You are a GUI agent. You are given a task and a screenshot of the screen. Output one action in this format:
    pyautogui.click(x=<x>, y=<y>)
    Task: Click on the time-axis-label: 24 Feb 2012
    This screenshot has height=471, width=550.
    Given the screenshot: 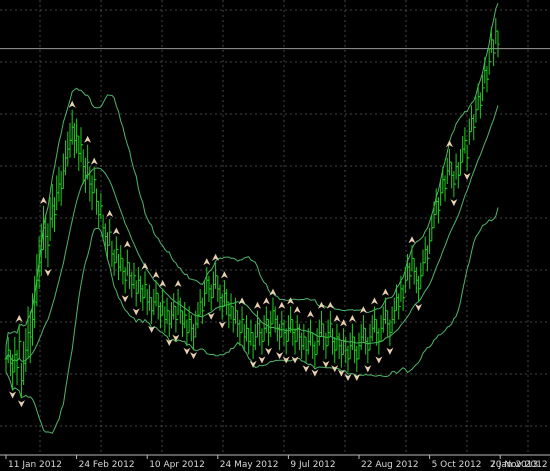 What is the action you would take?
    pyautogui.click(x=107, y=465)
    